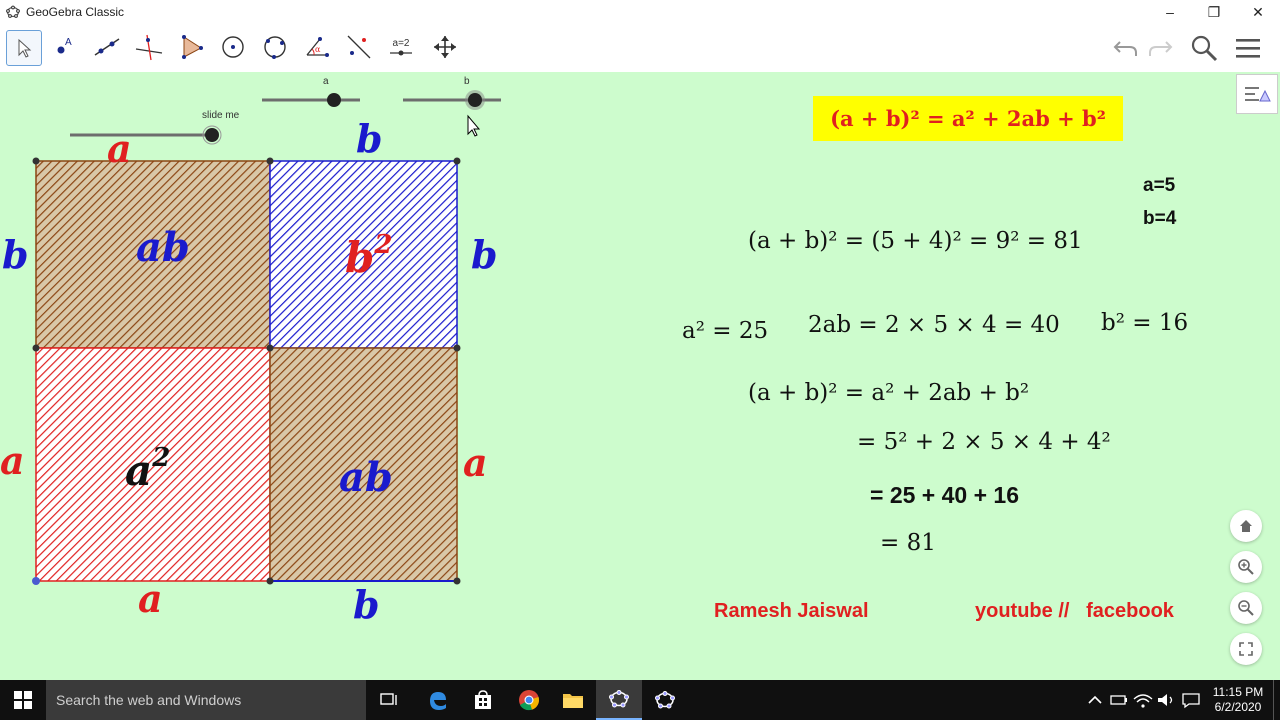 The height and width of the screenshot is (720, 1280). I want to click on start-button, so click(23, 700).